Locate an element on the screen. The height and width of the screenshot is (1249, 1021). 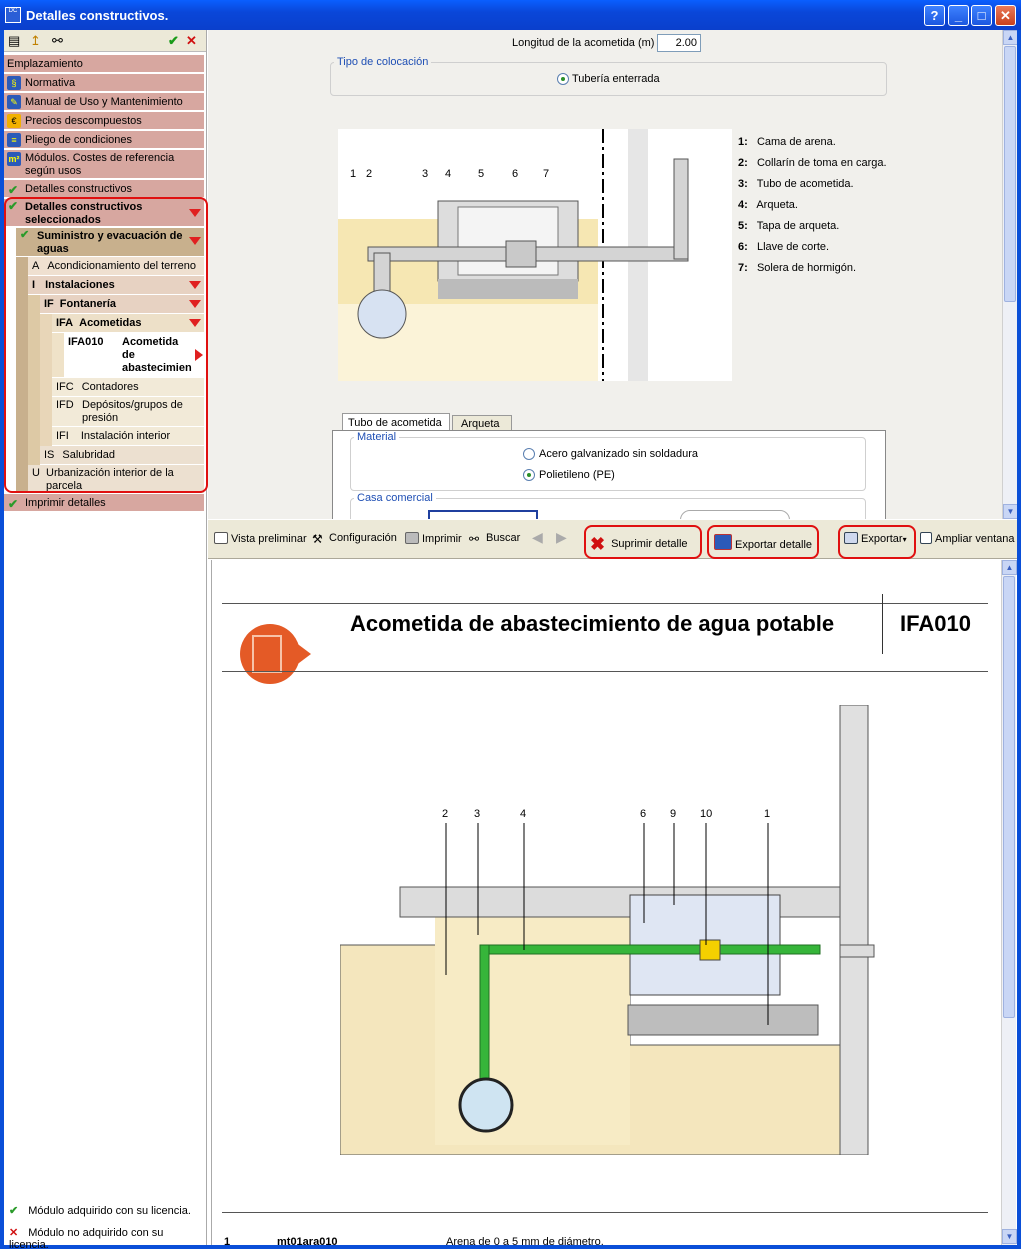
brand-group-label: Casa comercial is located at coordinates (395, 498).